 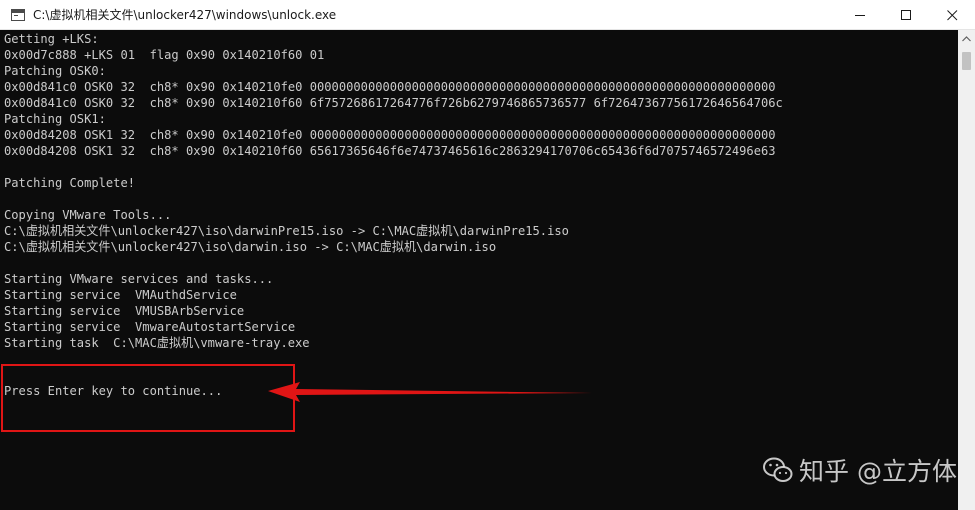 What do you see at coordinates (124, 310) in the screenshot?
I see `console-line: Starting service VMUSBArbService` at bounding box center [124, 310].